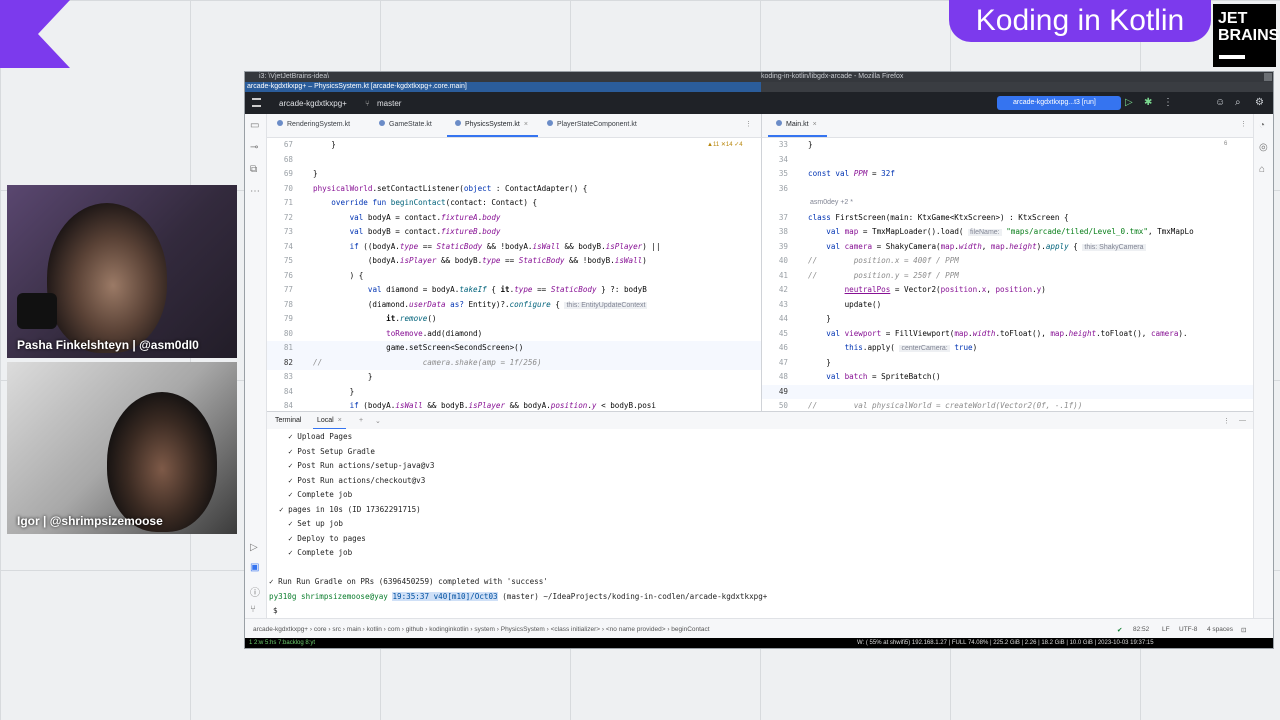  Describe the element at coordinates (256, 102) in the screenshot. I see `main-menu-icon` at that location.